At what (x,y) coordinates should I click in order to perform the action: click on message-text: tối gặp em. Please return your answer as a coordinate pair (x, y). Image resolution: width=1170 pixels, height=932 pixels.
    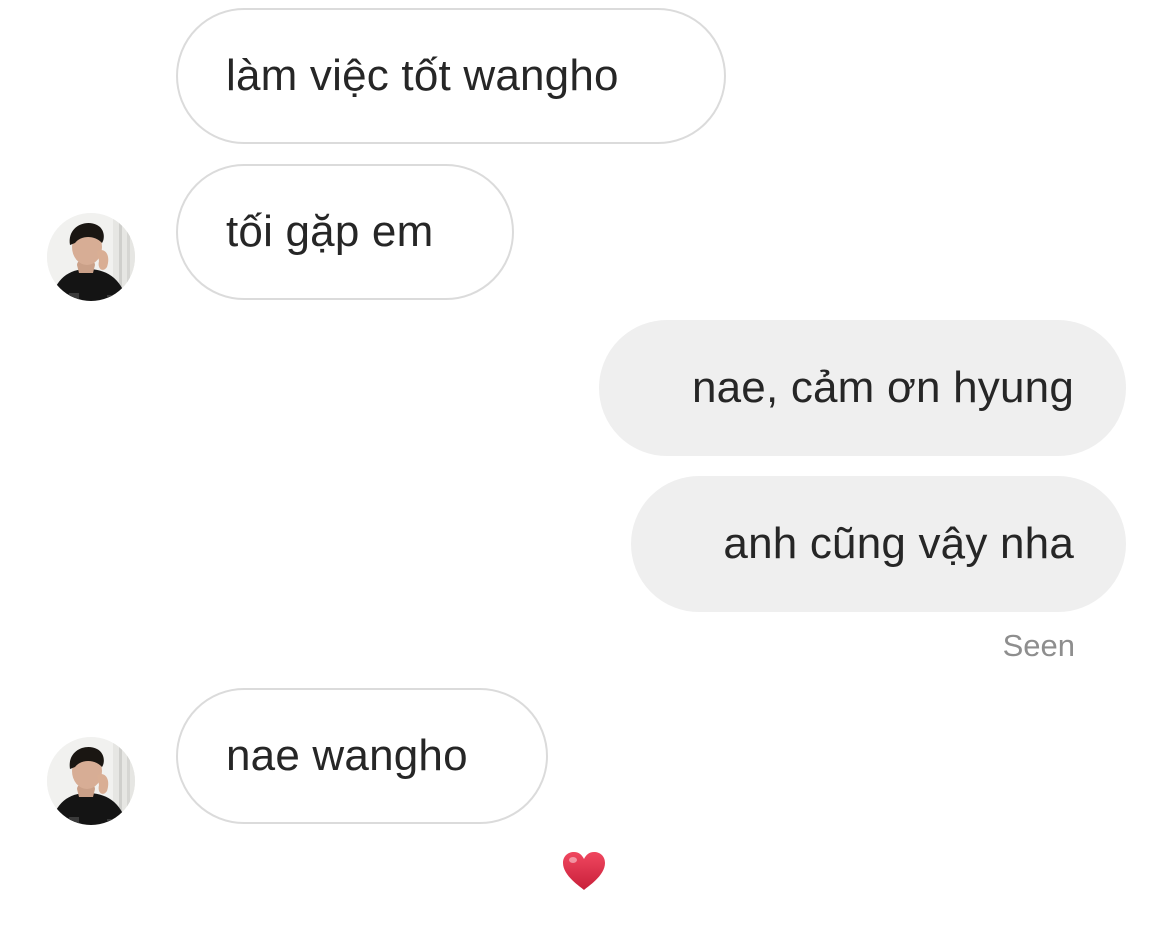
    Looking at the image, I should click on (330, 231).